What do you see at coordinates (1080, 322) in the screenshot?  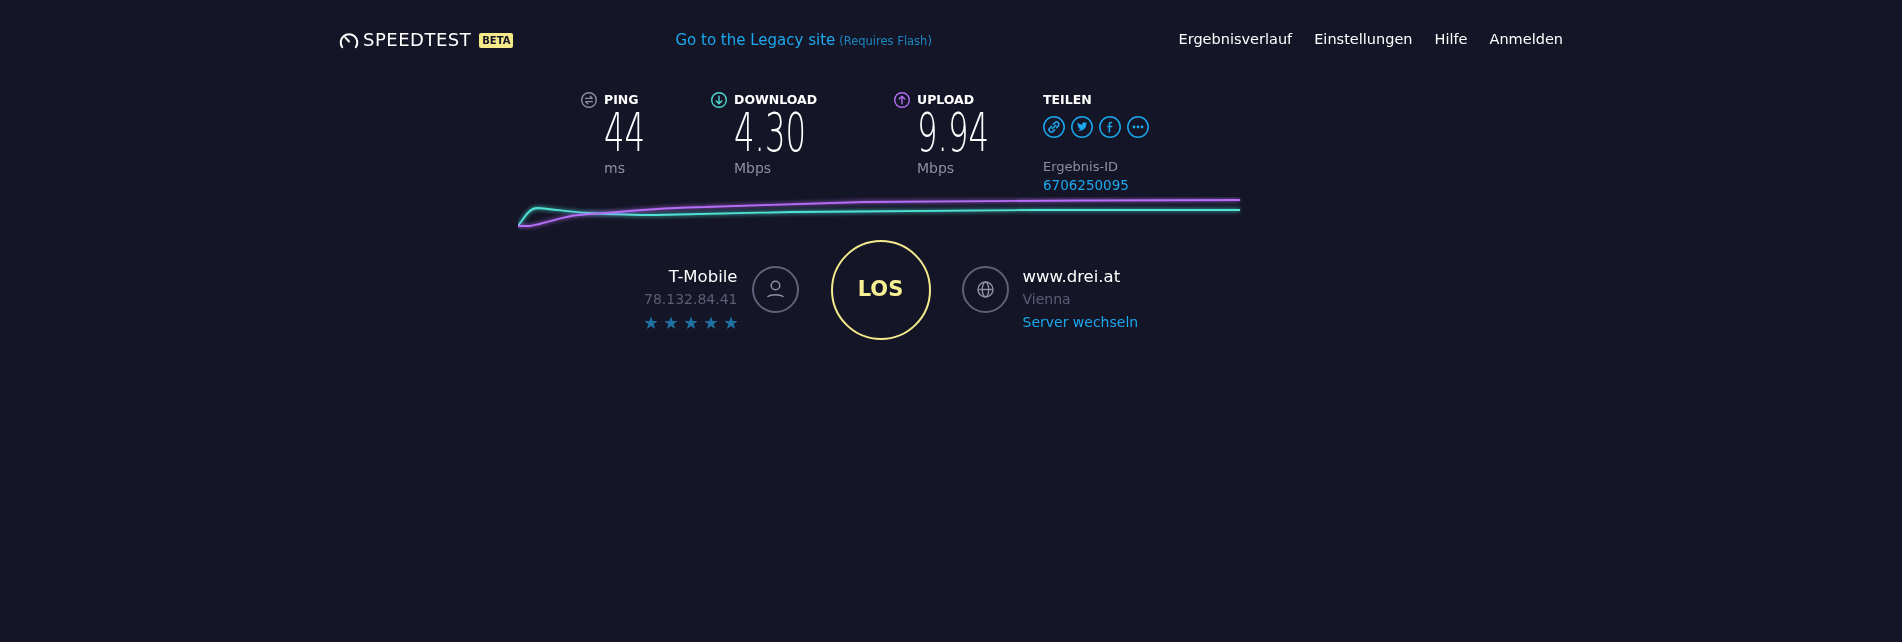 I see `change-server-link: Server wechseln` at bounding box center [1080, 322].